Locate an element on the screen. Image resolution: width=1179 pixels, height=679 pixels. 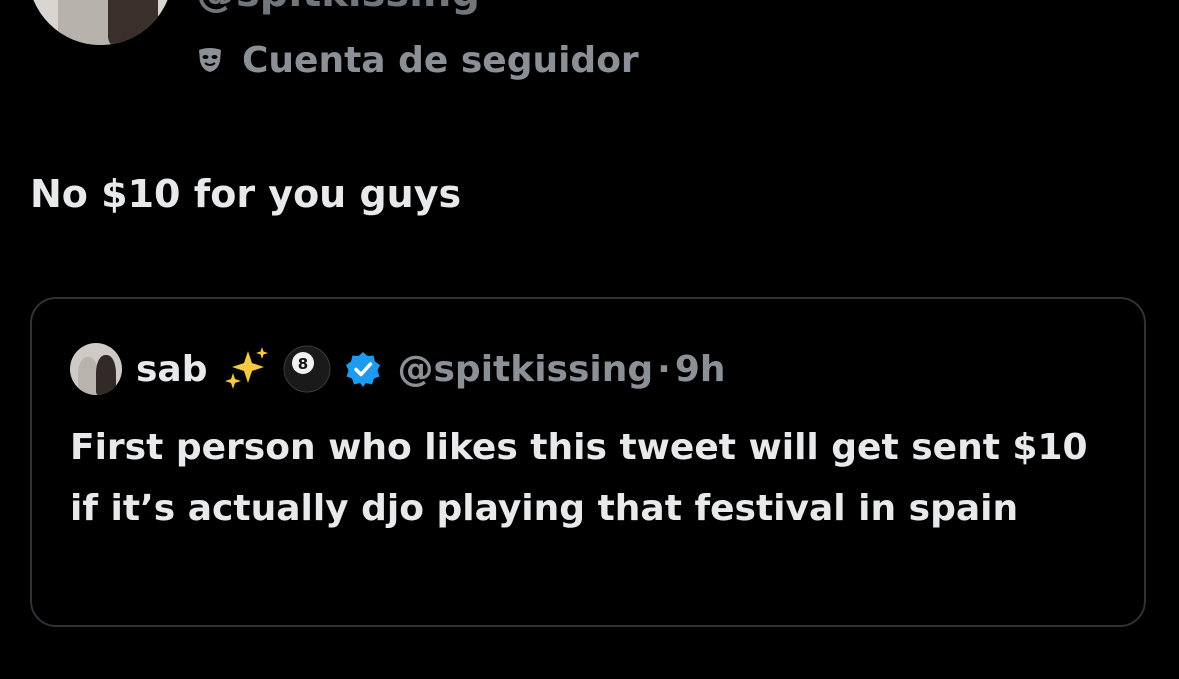
account-label-row: Cuenta de seguidor is located at coordinates (417, 60).